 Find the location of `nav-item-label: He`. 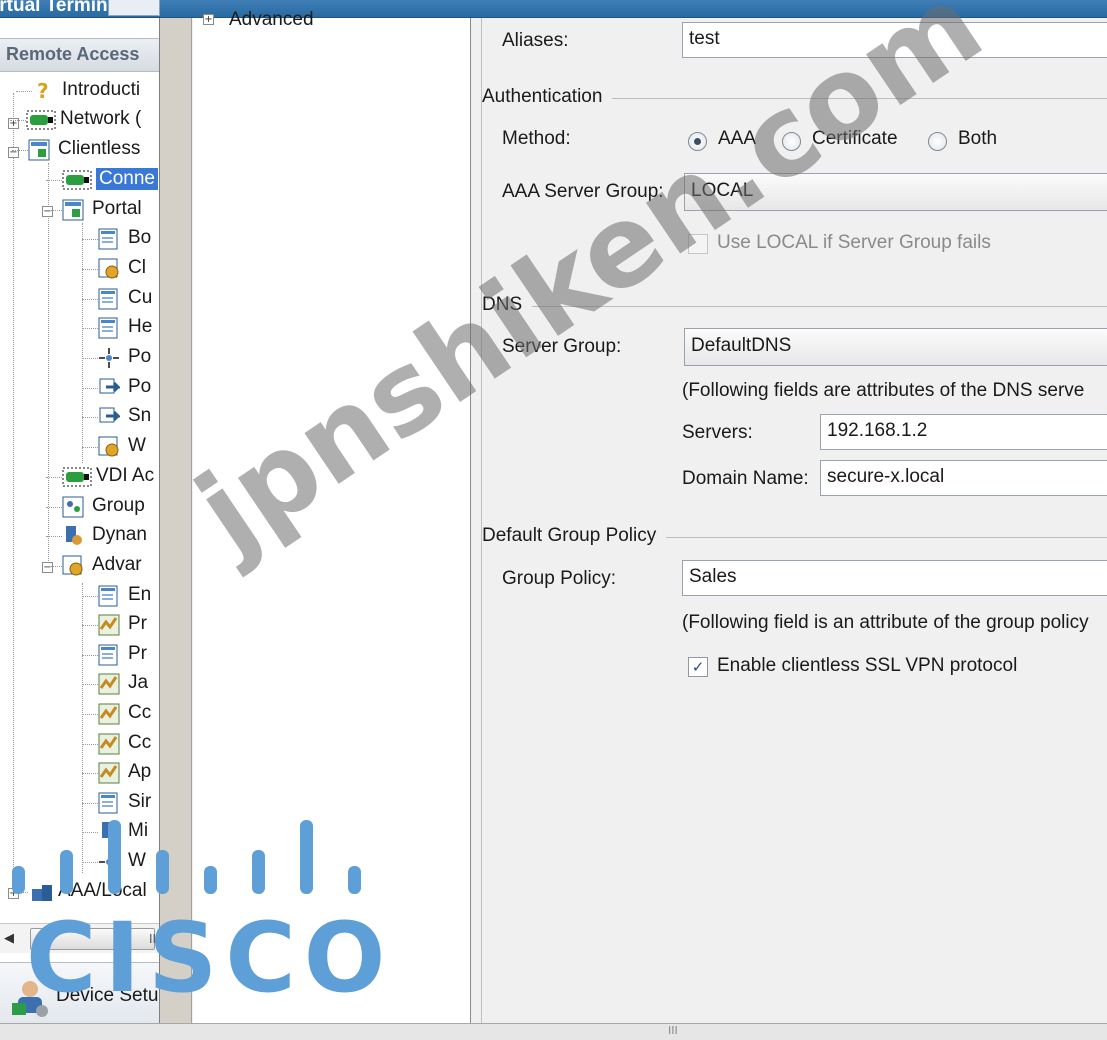

nav-item-label: He is located at coordinates (140, 326).